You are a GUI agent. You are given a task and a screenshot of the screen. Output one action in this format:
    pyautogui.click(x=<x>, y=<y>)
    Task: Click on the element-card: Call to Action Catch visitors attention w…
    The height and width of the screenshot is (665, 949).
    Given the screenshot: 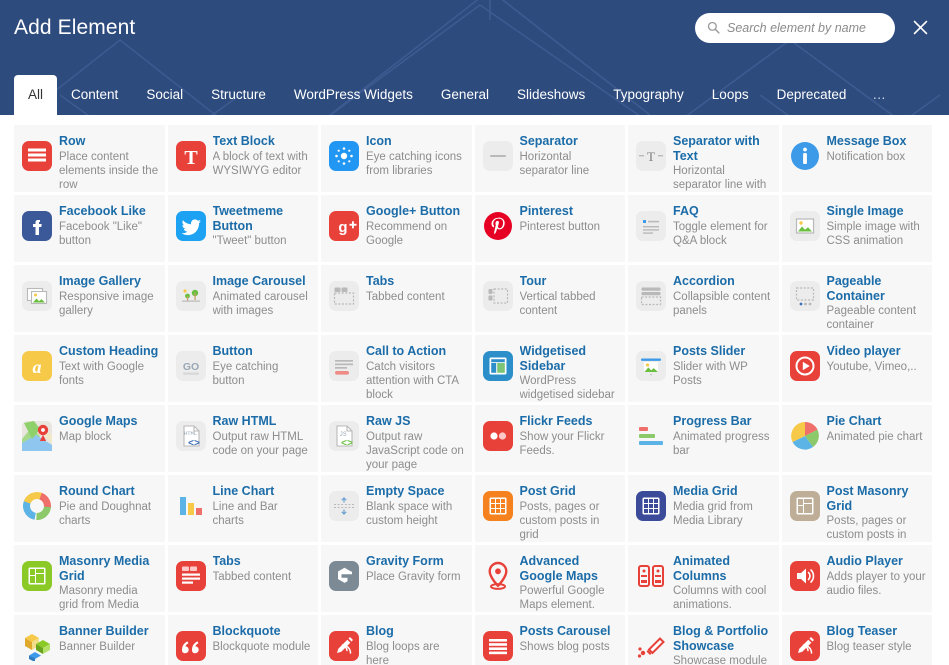 What is the action you would take?
    pyautogui.click(x=398, y=370)
    